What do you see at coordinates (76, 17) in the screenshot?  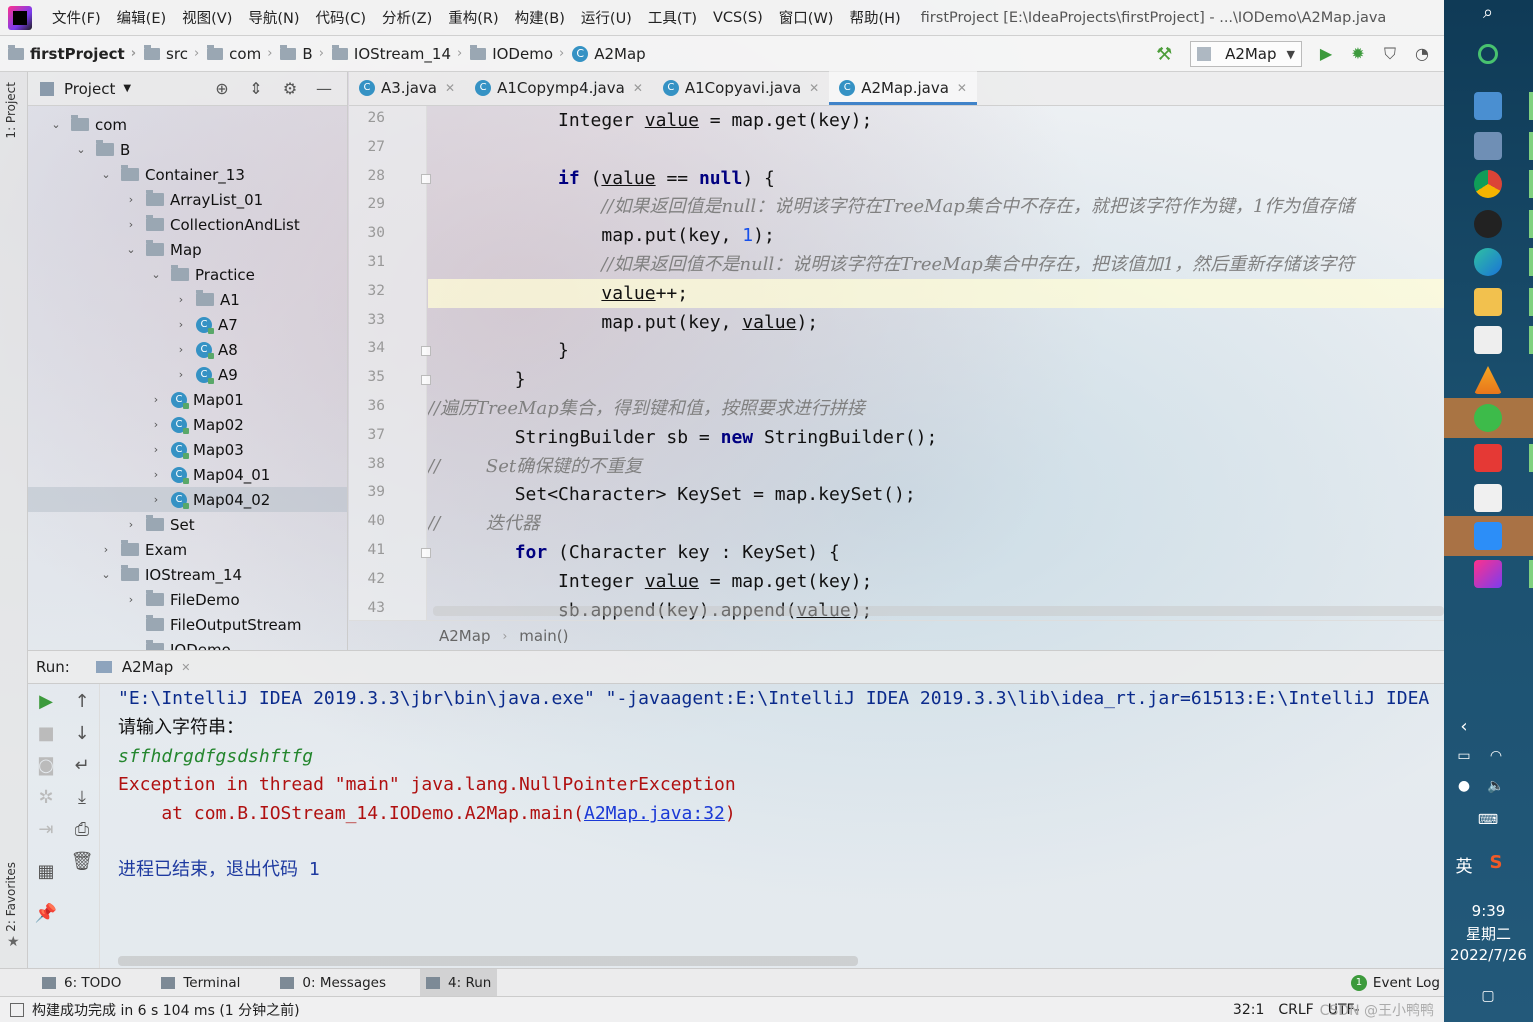 I see `menu-file: 文件(F)` at bounding box center [76, 17].